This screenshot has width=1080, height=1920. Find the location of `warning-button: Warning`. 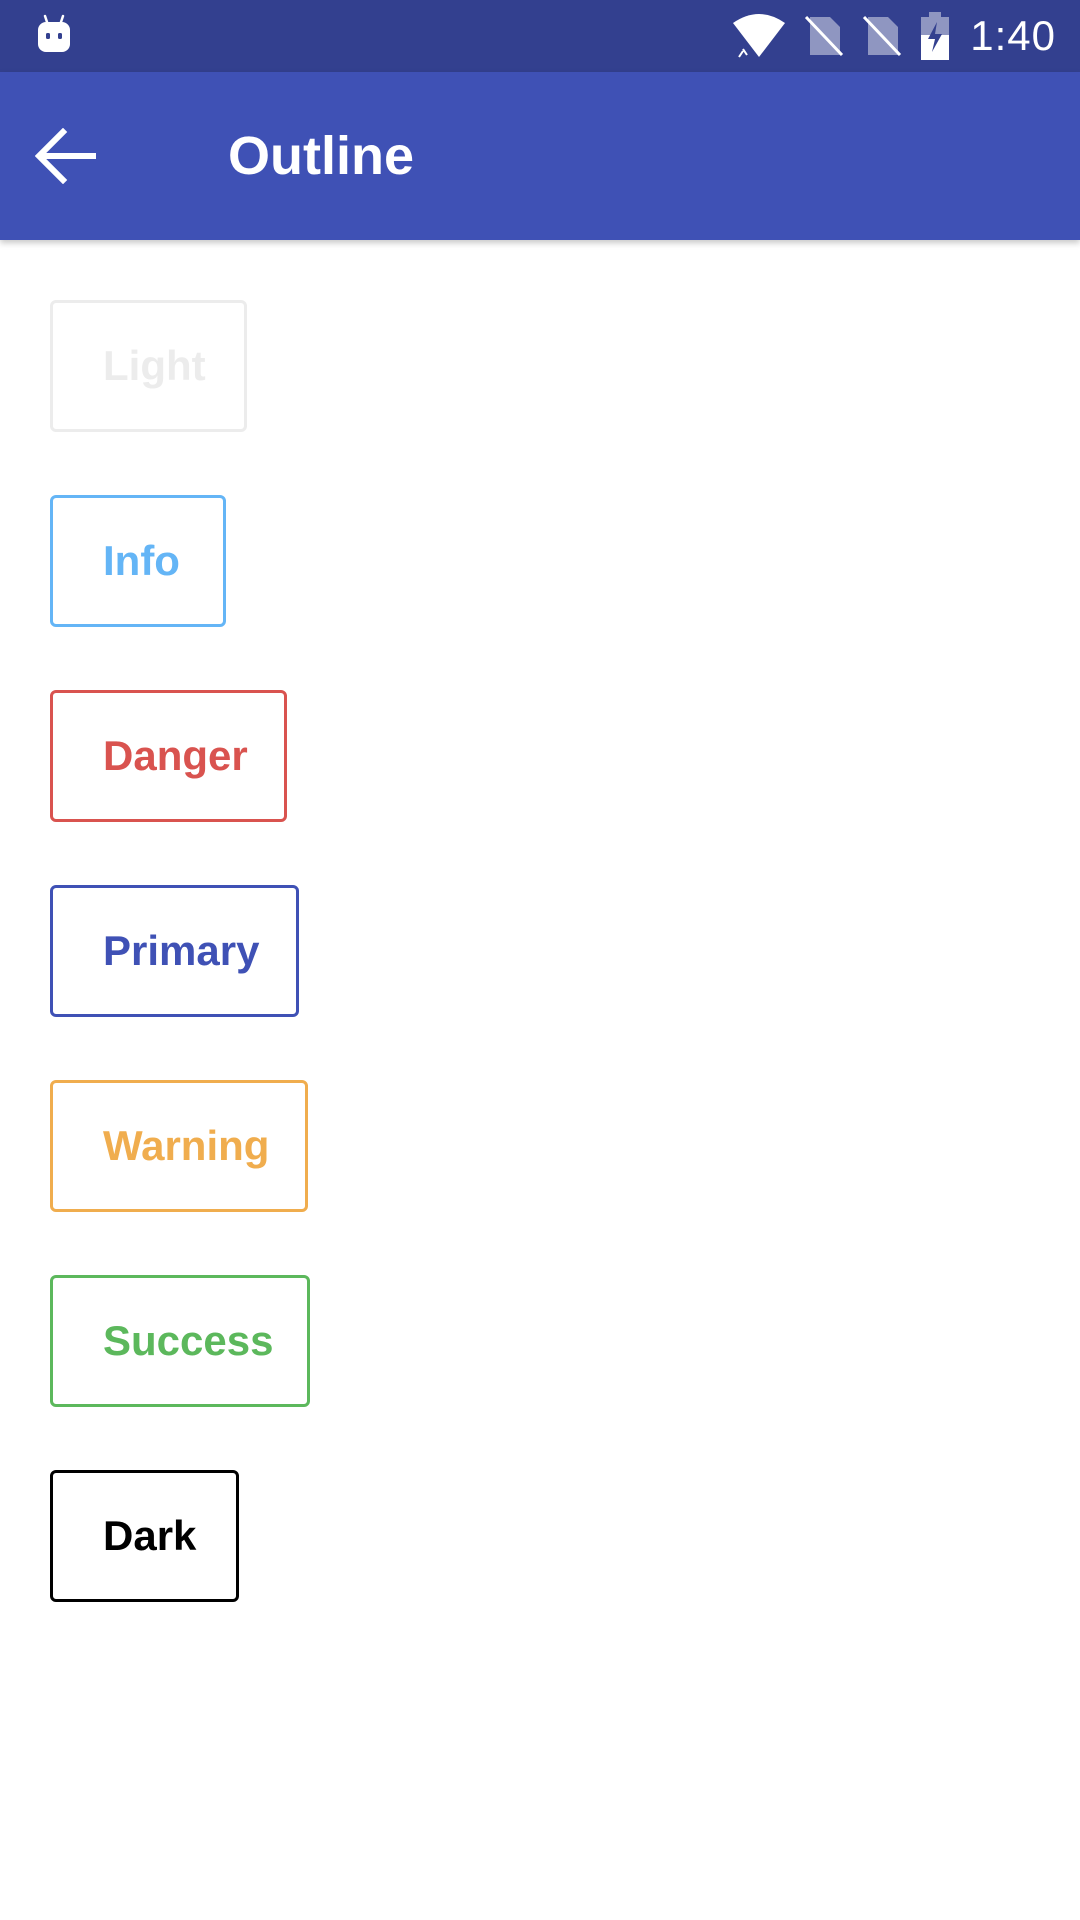

warning-button: Warning is located at coordinates (179, 1146).